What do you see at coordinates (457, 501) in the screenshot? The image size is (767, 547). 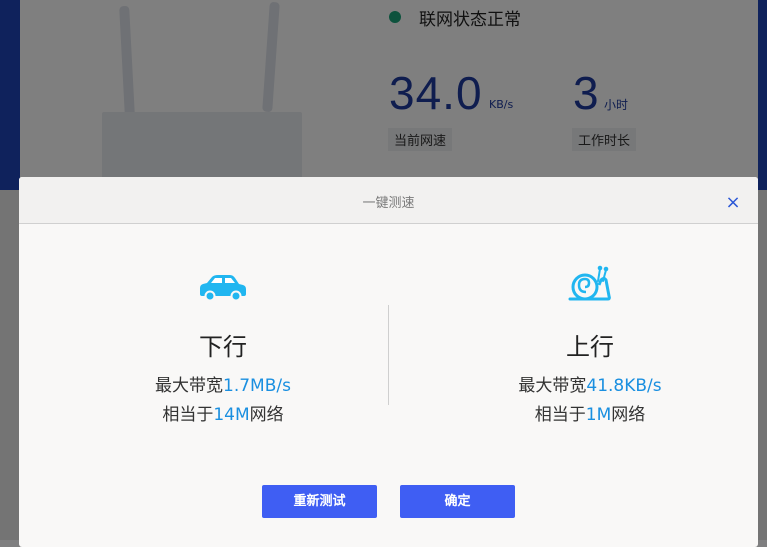 I see `confirm-button: 确定` at bounding box center [457, 501].